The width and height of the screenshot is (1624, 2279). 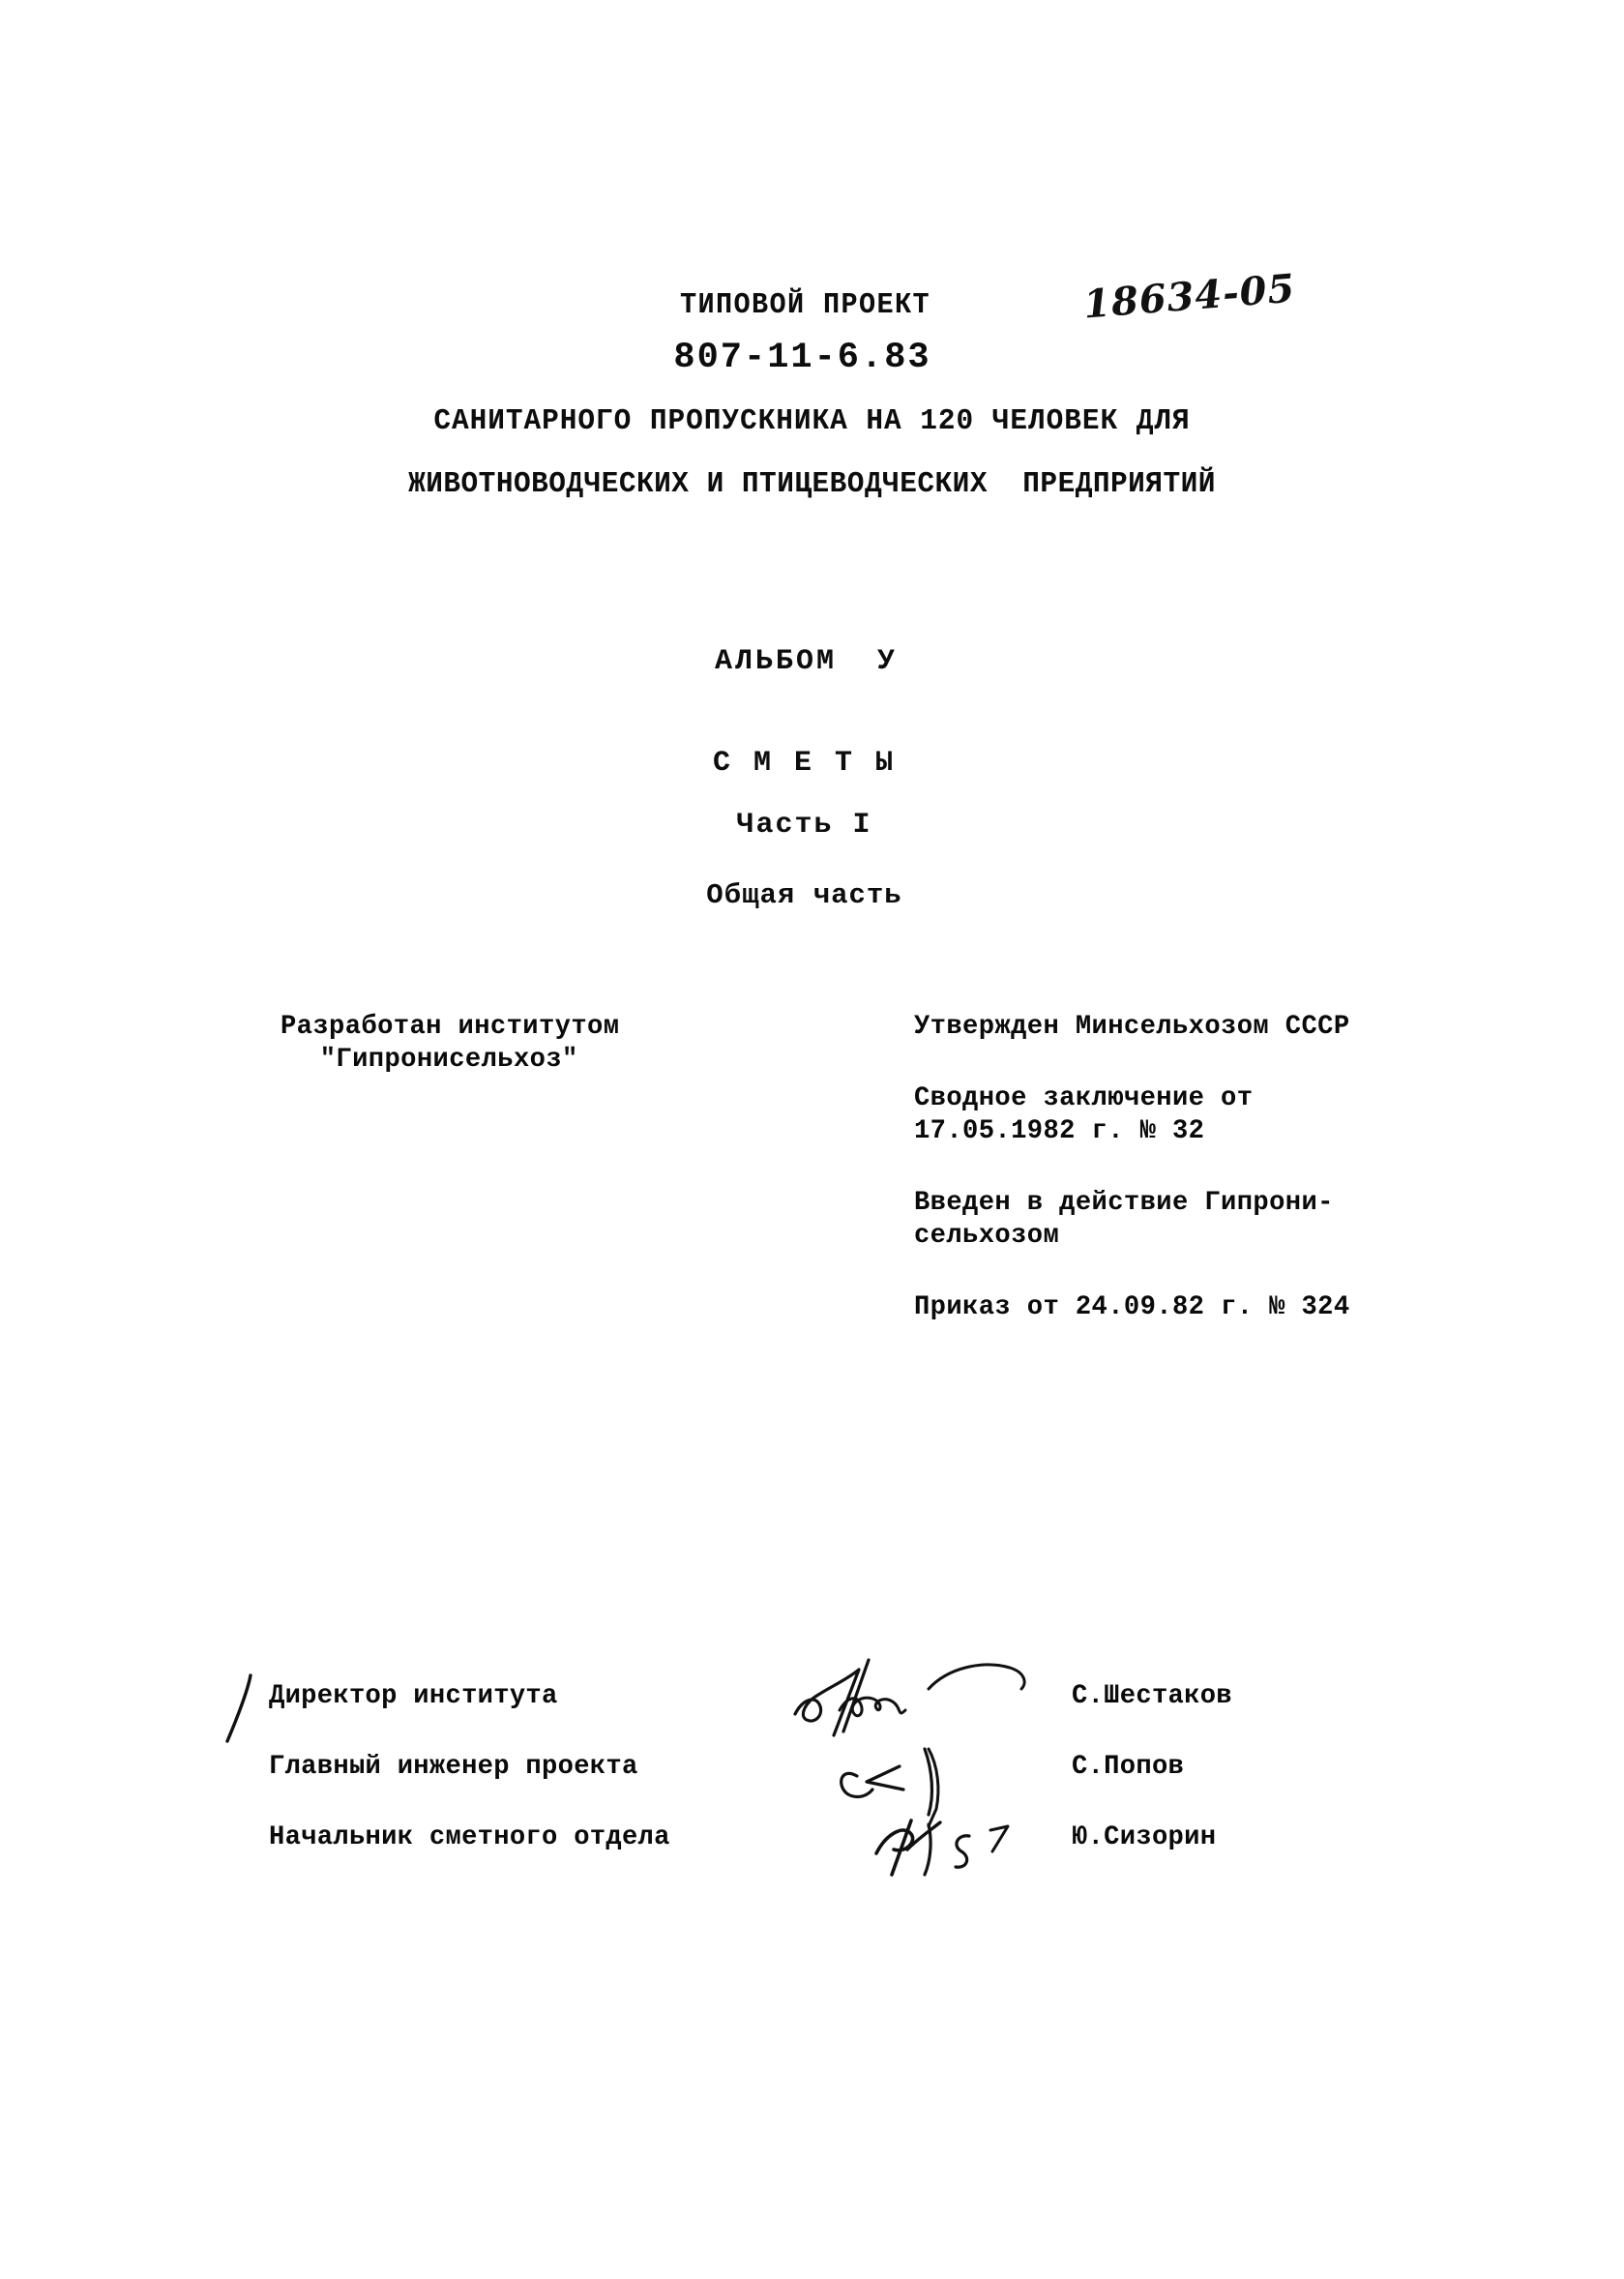 What do you see at coordinates (1129, 1767) in the screenshot?
I see `signatory-name: С.Попов` at bounding box center [1129, 1767].